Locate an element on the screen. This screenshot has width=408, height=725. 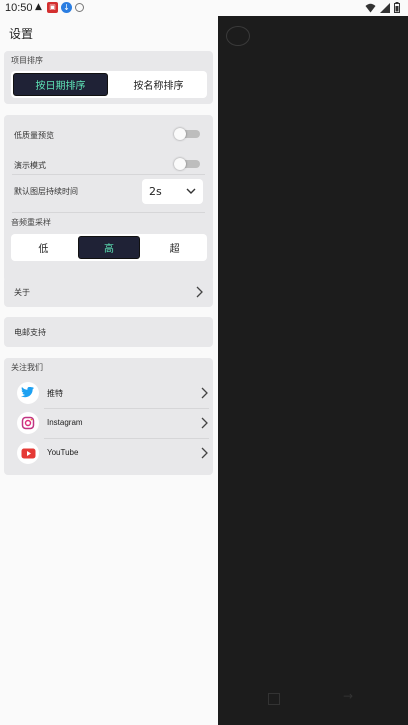
resample-high-option: 高 is located at coordinates (109, 247).